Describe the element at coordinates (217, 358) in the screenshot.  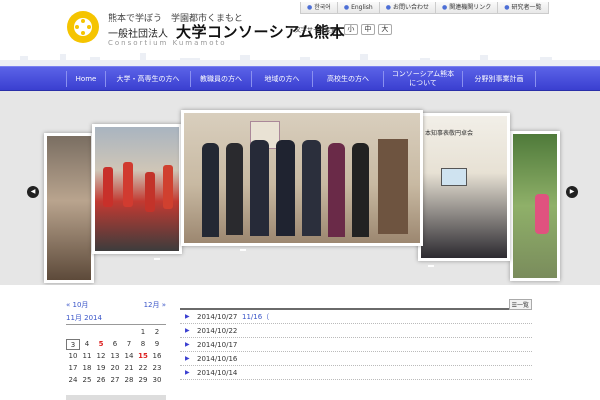
I see `news-date: 2014/10/16` at that location.